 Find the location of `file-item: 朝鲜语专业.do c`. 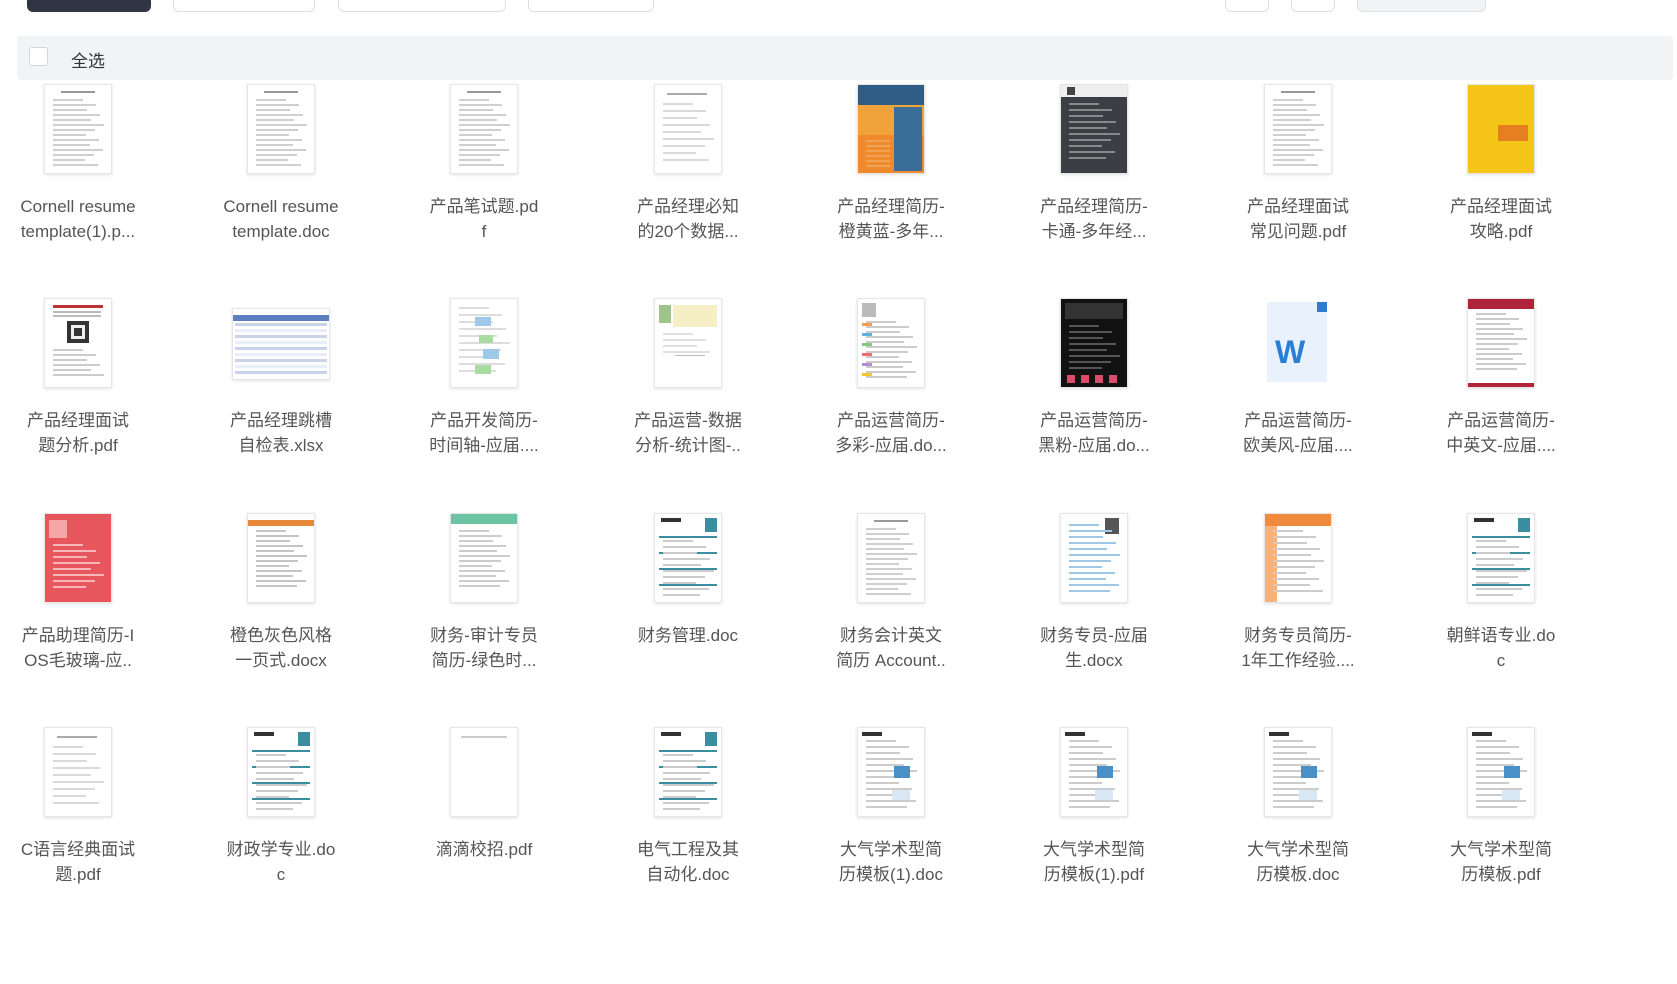

file-item: 朝鲜语专业.do c is located at coordinates (1501, 613).